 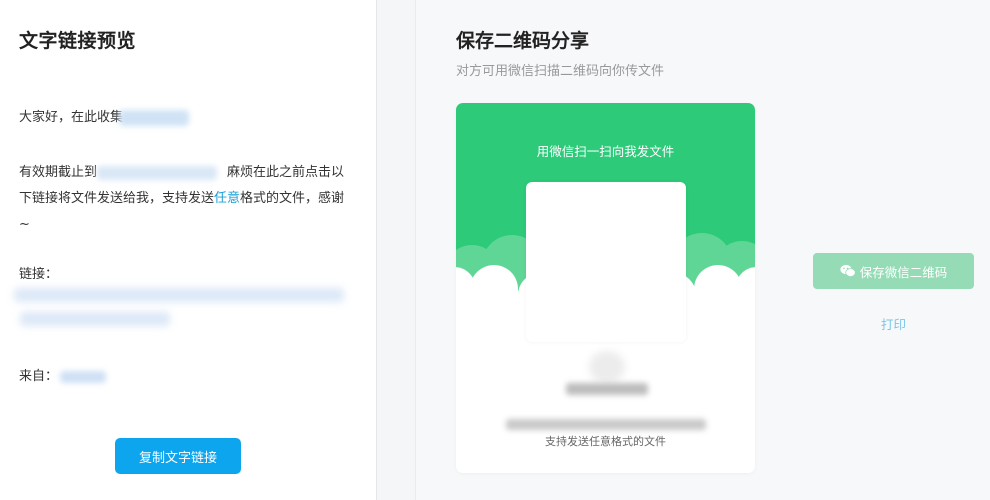 I want to click on qr-code-image, so click(x=606, y=262).